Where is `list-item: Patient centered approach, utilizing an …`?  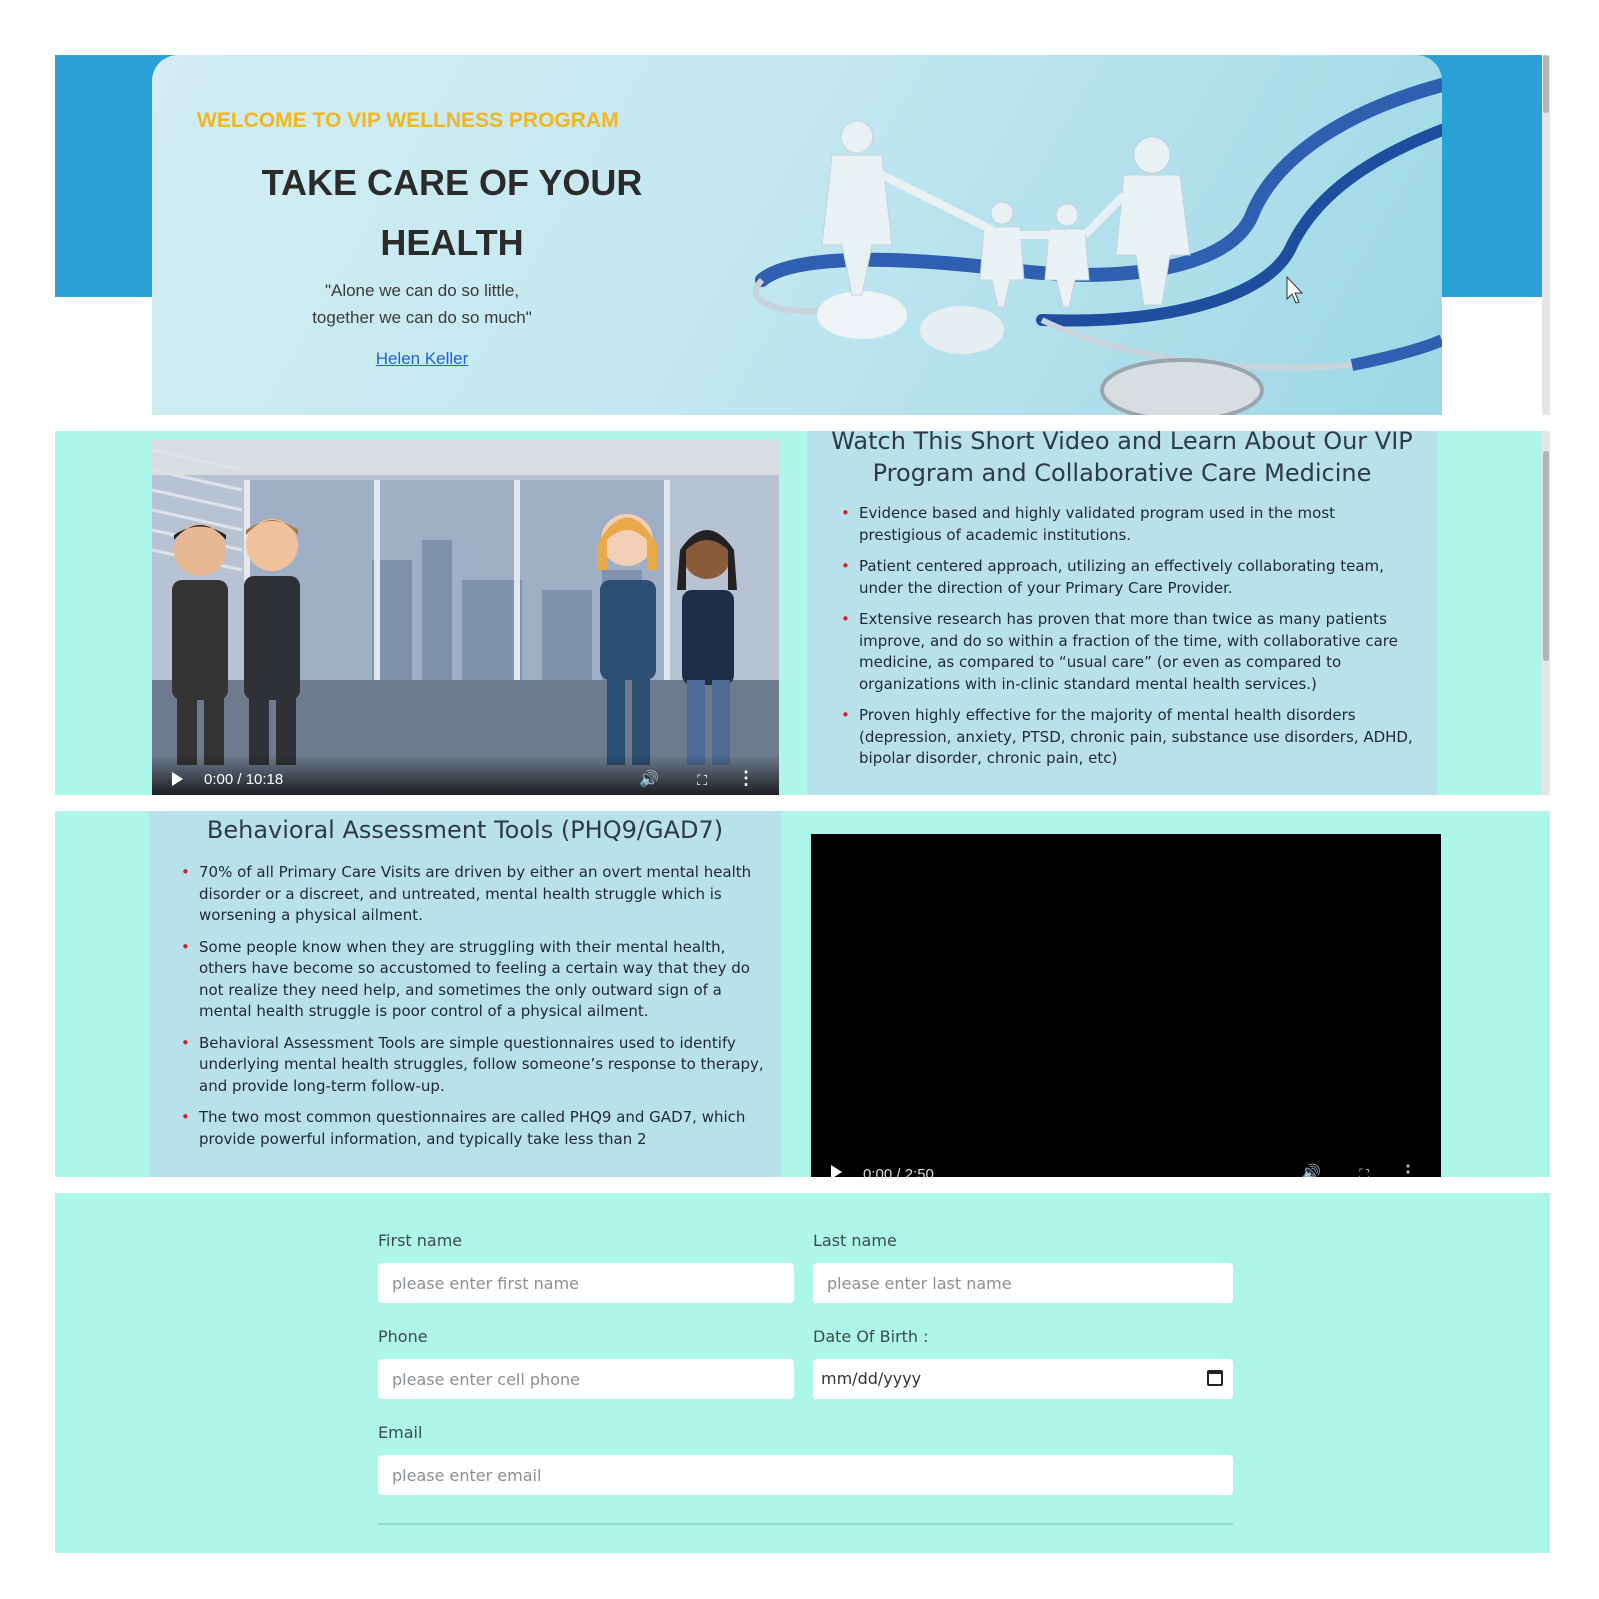
list-item: Patient centered approach, utilizing an … is located at coordinates (1130, 577).